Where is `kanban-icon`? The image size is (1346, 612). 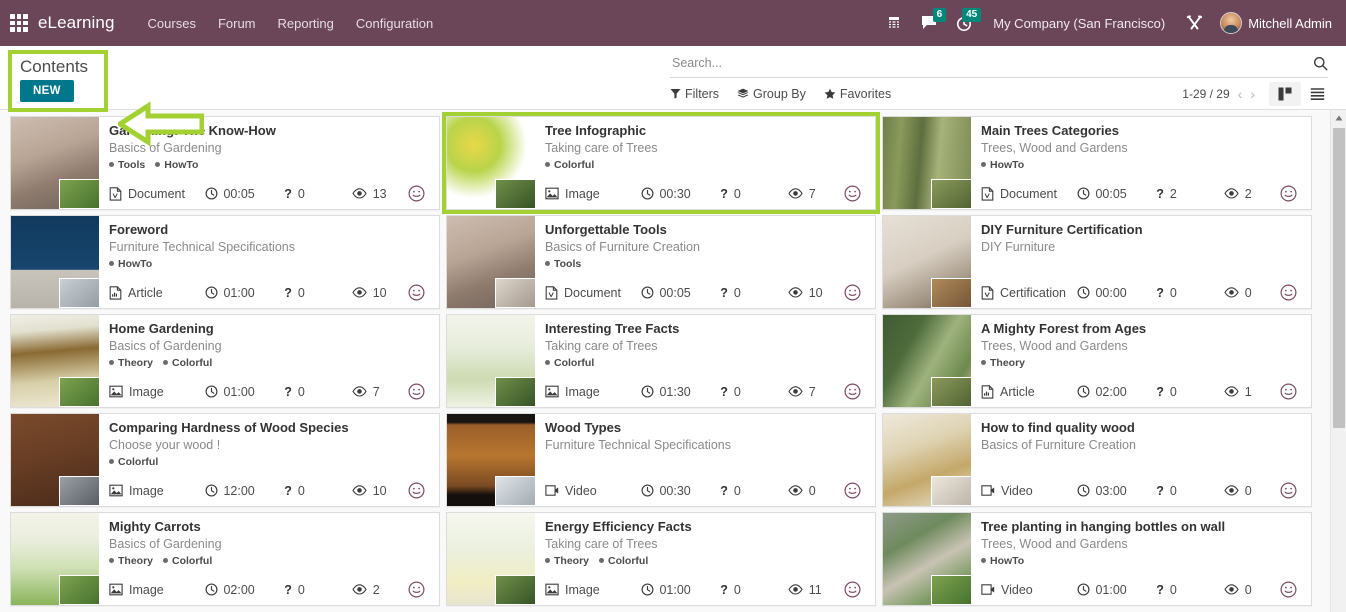 kanban-icon is located at coordinates (1285, 93).